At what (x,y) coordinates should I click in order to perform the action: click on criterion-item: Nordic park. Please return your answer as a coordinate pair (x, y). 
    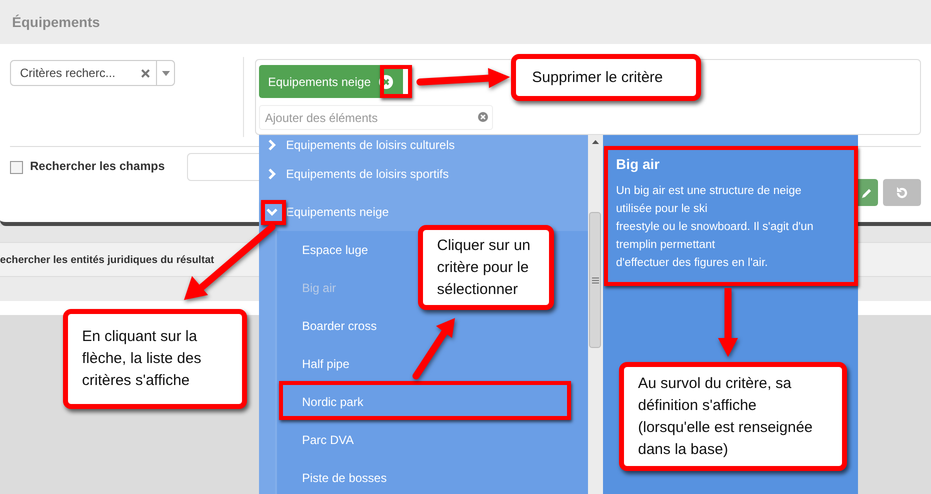
    Looking at the image, I should click on (333, 402).